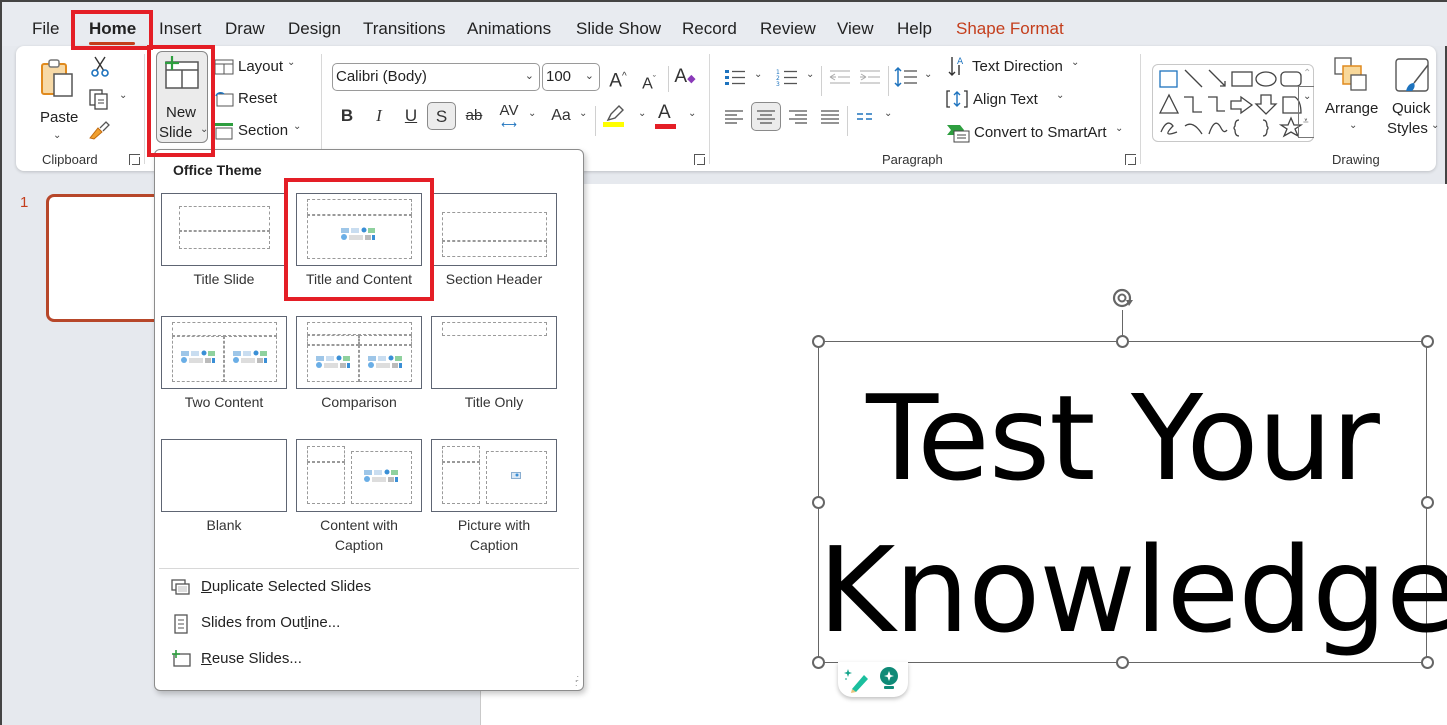 This screenshot has width=1447, height=725. What do you see at coordinates (1123, 298) in the screenshot?
I see `rotate-handle-icon` at bounding box center [1123, 298].